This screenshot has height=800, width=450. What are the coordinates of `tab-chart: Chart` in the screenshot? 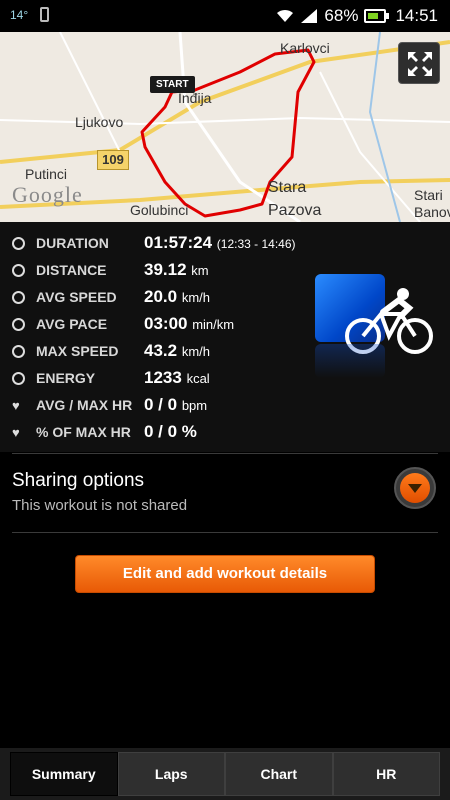 It's located at (279, 774).